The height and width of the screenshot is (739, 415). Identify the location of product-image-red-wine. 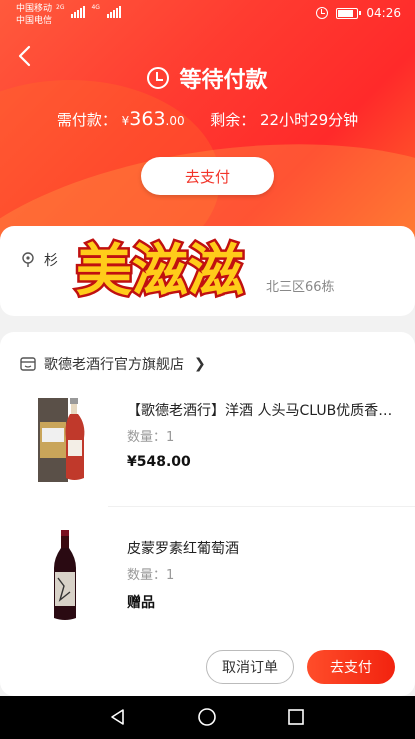
(65, 575).